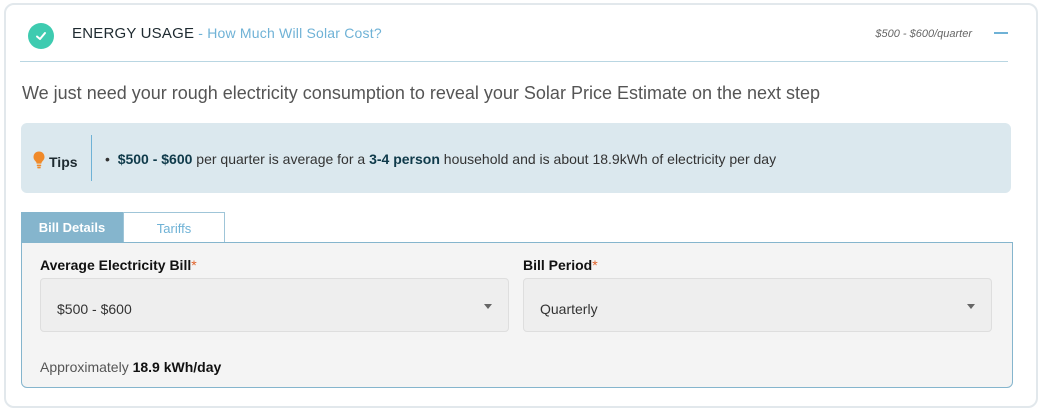 The height and width of the screenshot is (412, 1042). What do you see at coordinates (757, 305) in the screenshot?
I see `bill-period-select: Quarterly` at bounding box center [757, 305].